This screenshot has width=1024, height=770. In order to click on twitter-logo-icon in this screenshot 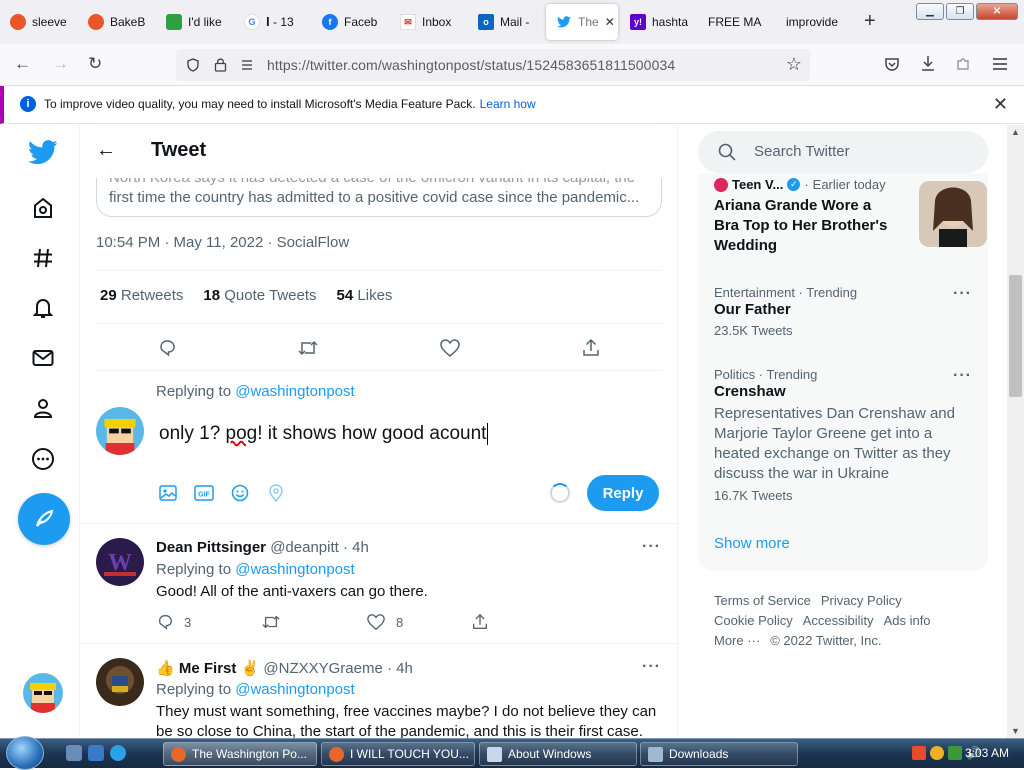, I will do `click(43, 152)`.